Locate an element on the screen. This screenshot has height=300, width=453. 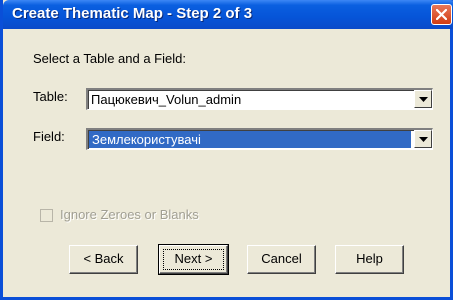
table-dropdown-button is located at coordinates (423, 99).